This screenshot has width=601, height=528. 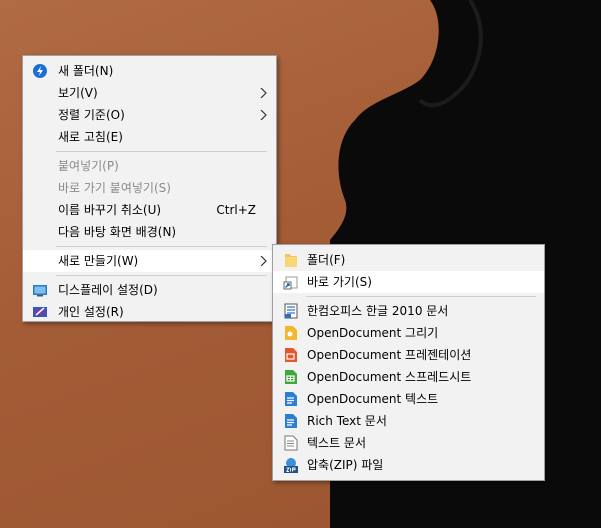 I want to click on submenu-item-label: 폴더(F), so click(x=326, y=260).